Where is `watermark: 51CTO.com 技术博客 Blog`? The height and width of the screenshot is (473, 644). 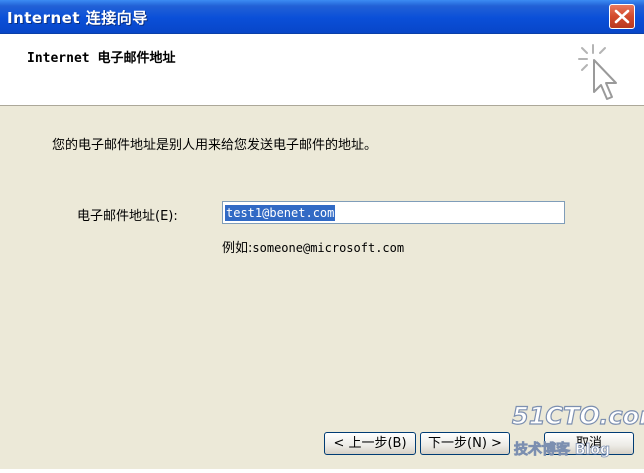 watermark: 51CTO.com 技术博客 Blog is located at coordinates (577, 433).